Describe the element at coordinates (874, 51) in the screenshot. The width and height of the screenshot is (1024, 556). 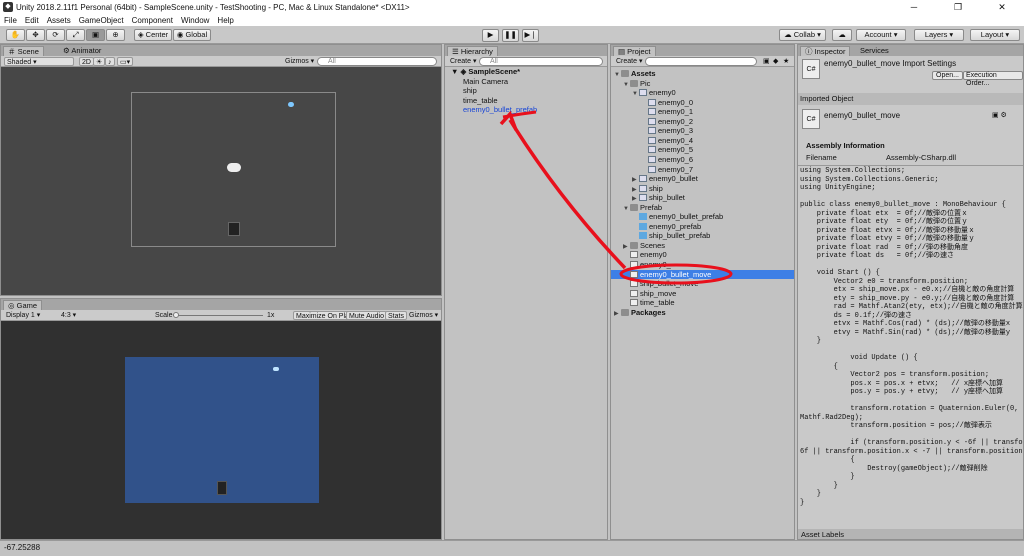
I see `tab-services: Services` at that location.